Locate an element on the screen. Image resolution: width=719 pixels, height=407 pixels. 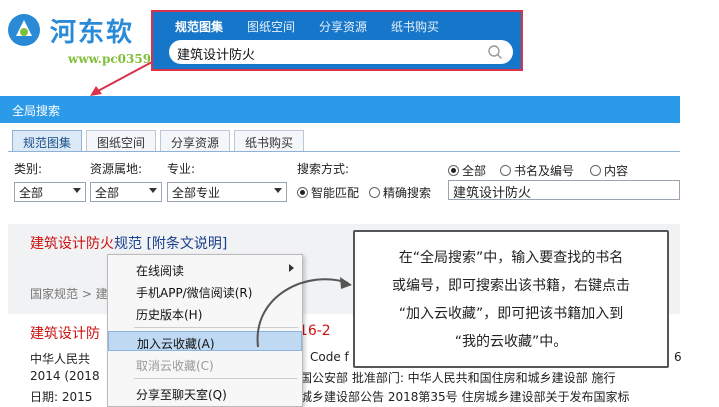
menu-item-label: 手机APP/微信阅读(R) is located at coordinates (194, 293).